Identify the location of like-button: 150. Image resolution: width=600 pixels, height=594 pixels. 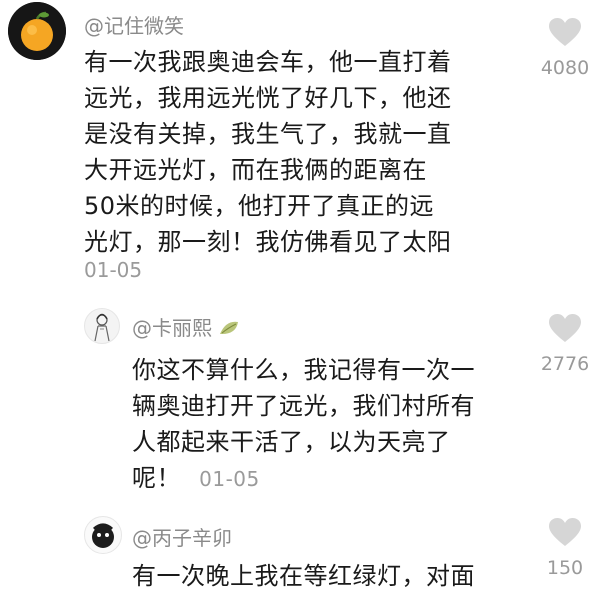
(565, 548).